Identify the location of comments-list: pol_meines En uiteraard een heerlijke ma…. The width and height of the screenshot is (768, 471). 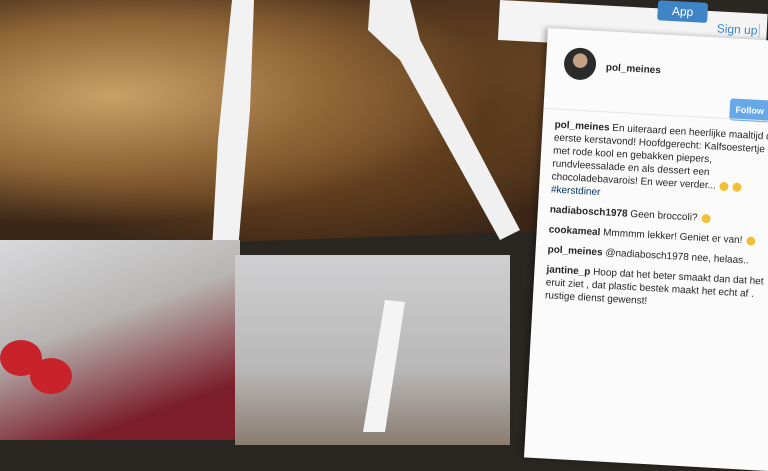
(656, 220).